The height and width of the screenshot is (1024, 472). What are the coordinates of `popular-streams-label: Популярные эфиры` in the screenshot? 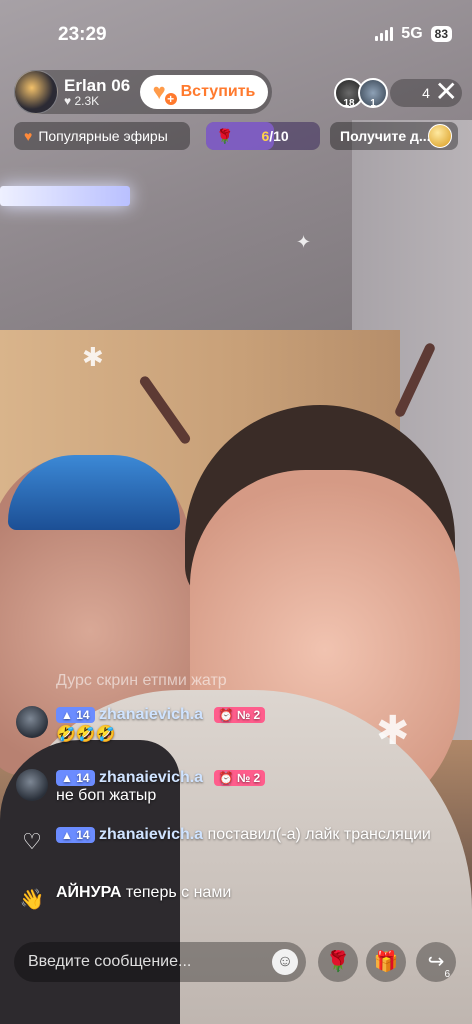 It's located at (103, 136).